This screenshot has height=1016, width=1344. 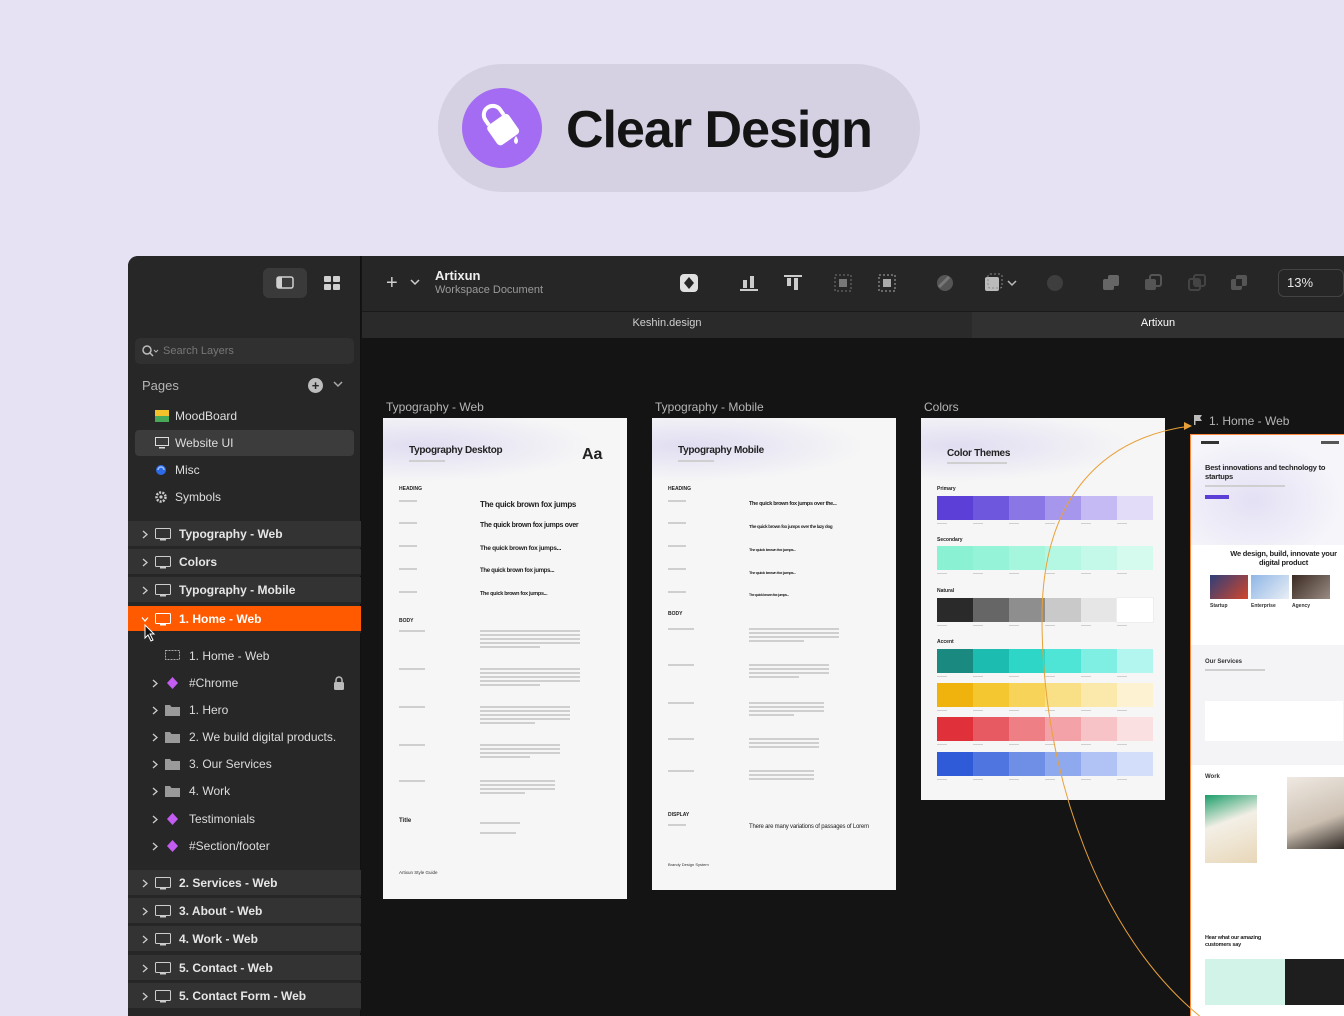 I want to click on search-placeholder: Search Layers, so click(x=198, y=351).